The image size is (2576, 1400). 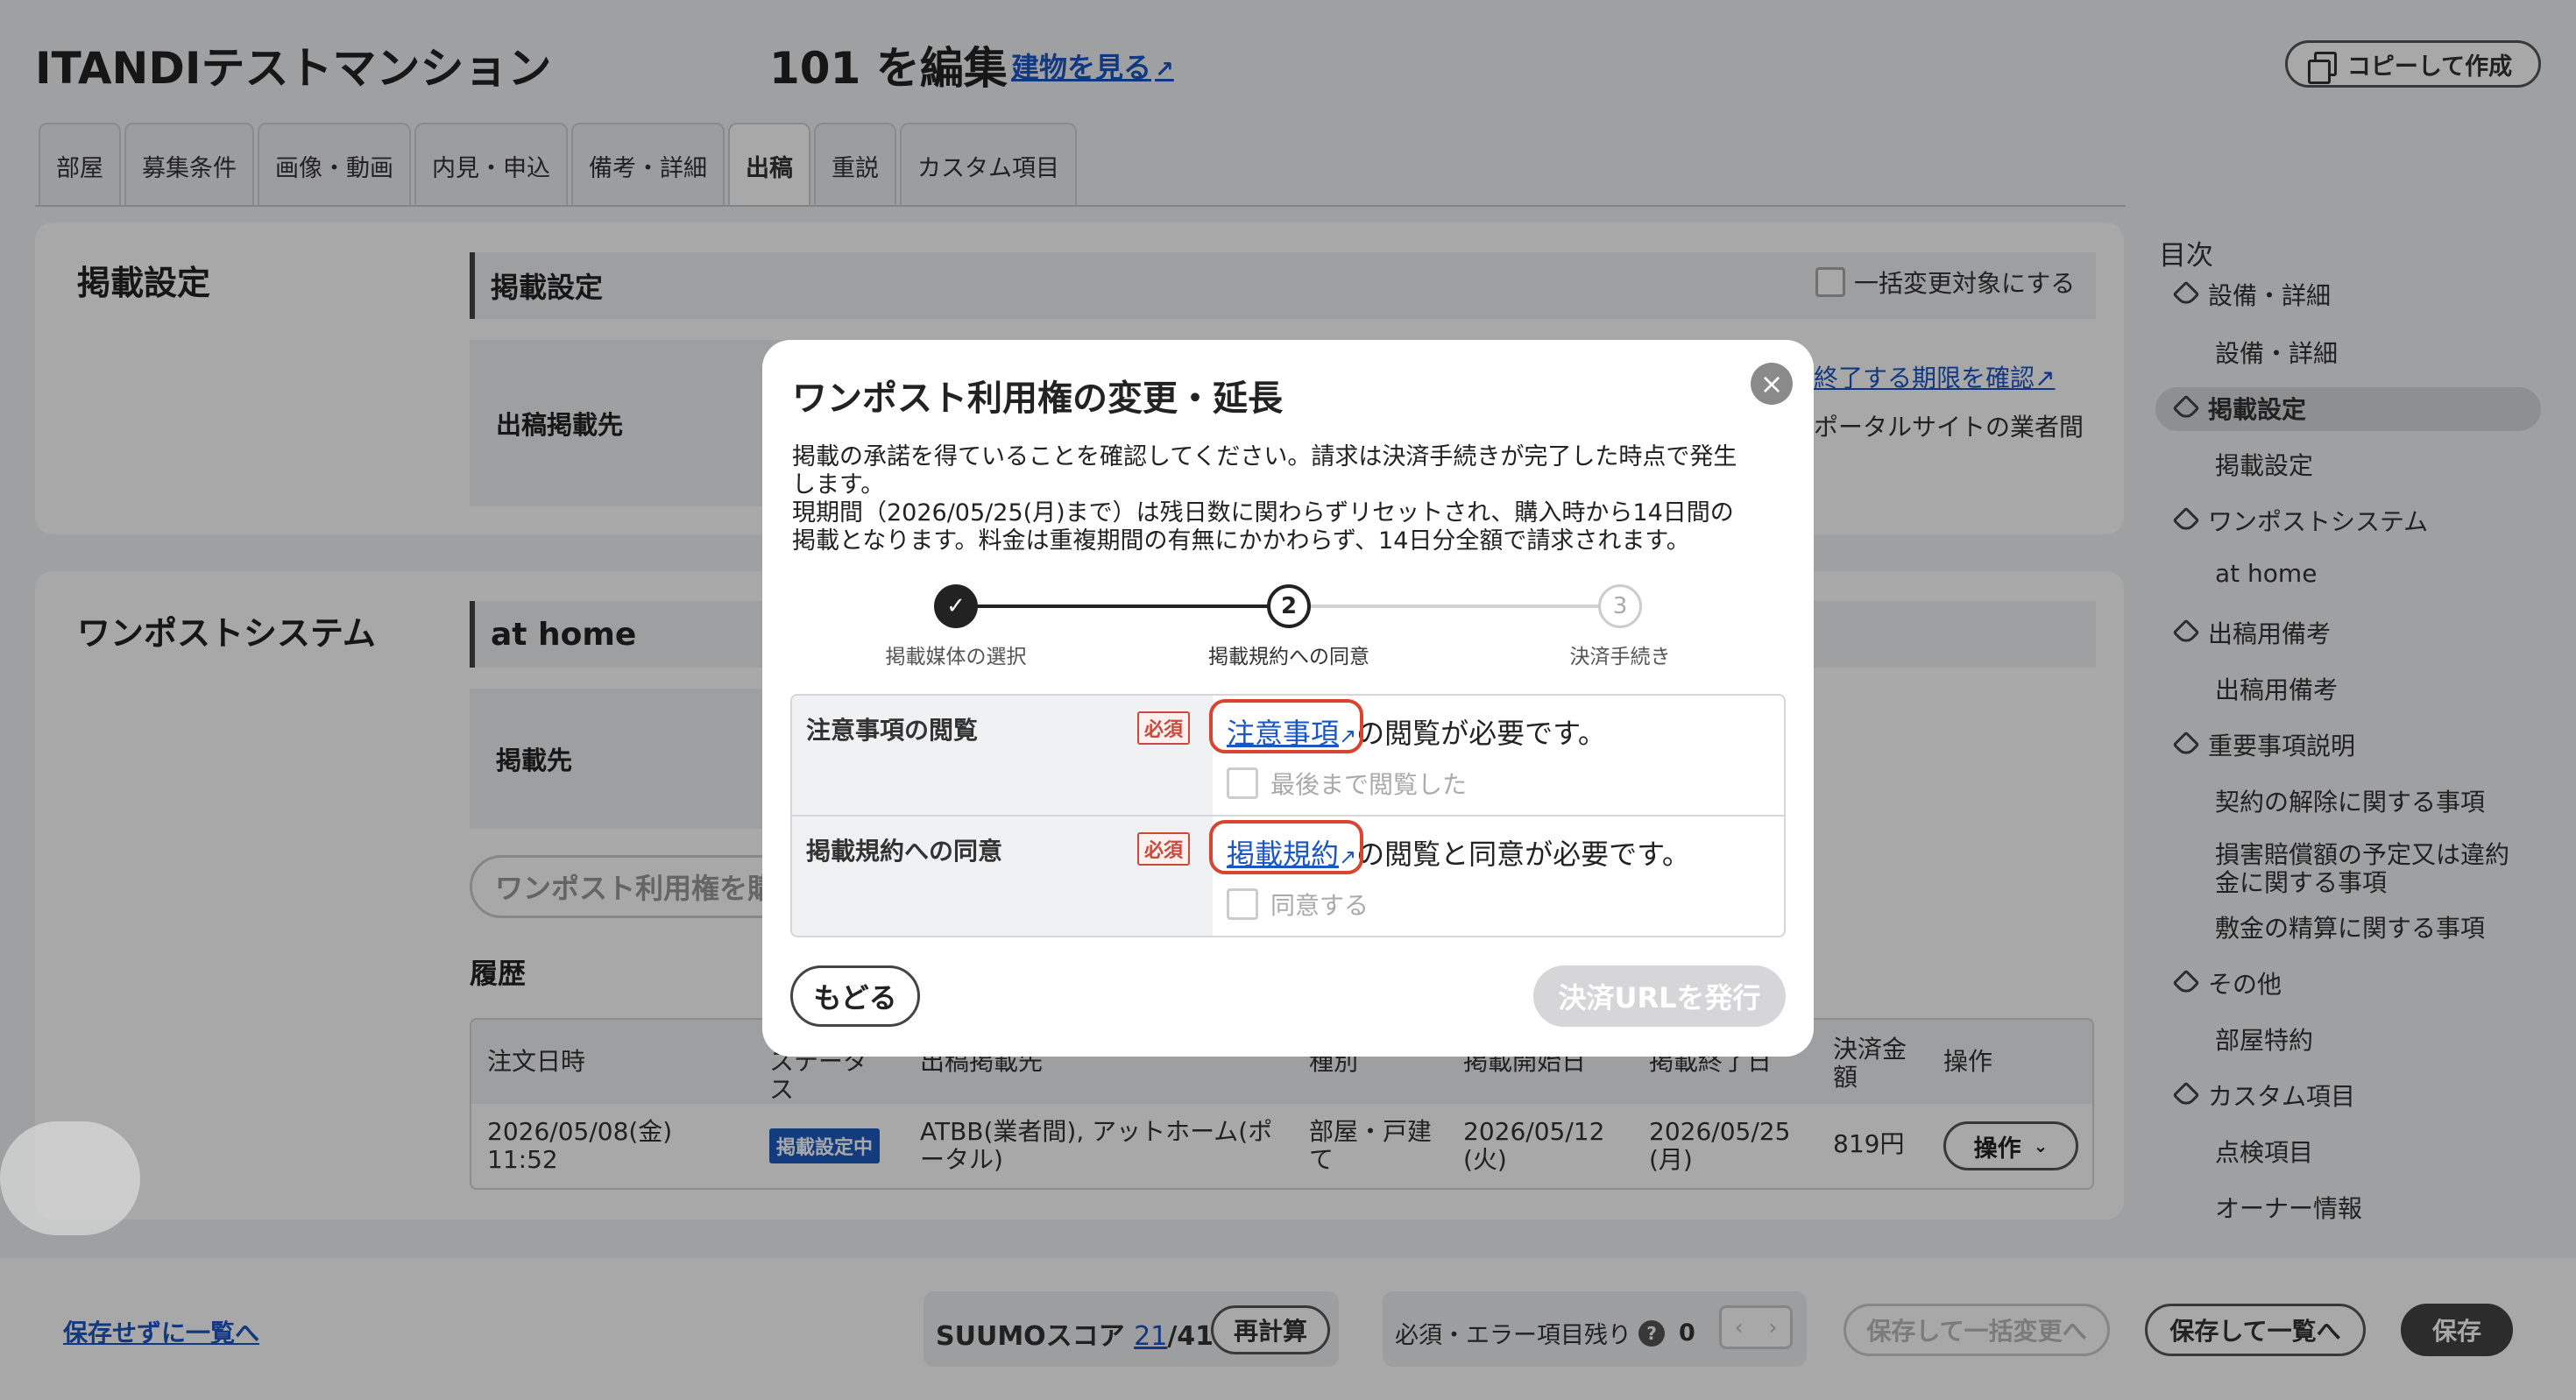 I want to click on desc-line-4: 掲載となります。料金は重複期間の有無にかかわらず、14日分全額で請求されます。, so click(x=1241, y=541).